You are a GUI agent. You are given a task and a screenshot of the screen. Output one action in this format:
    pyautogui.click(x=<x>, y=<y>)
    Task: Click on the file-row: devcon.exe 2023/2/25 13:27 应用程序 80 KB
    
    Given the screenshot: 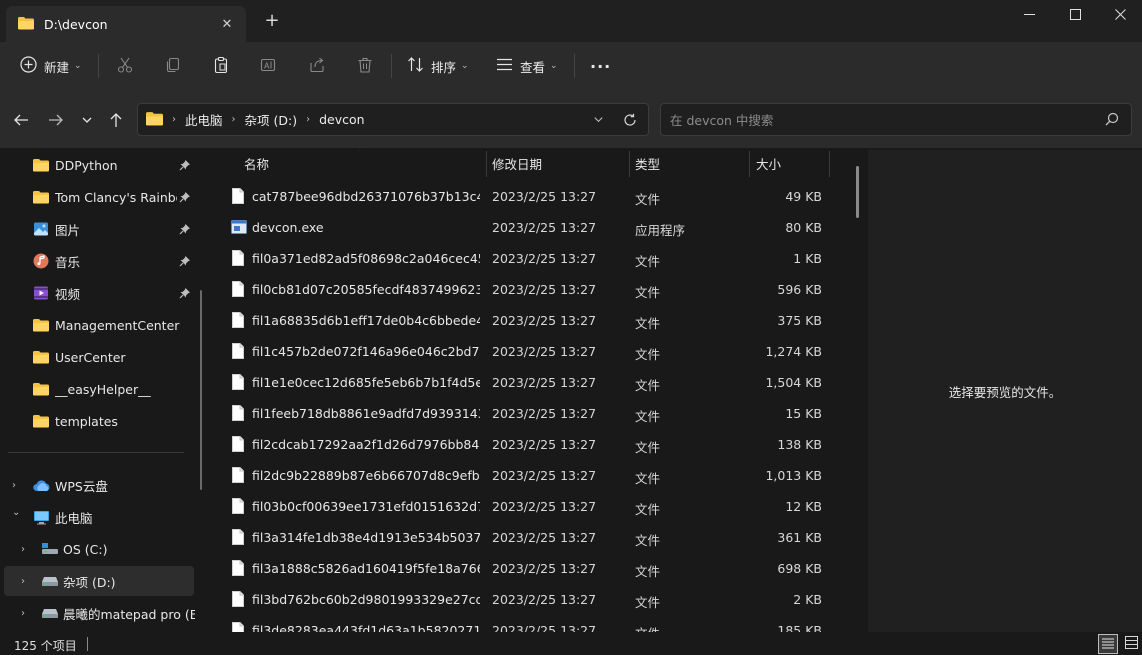 What is the action you would take?
    pyautogui.click(x=524, y=227)
    